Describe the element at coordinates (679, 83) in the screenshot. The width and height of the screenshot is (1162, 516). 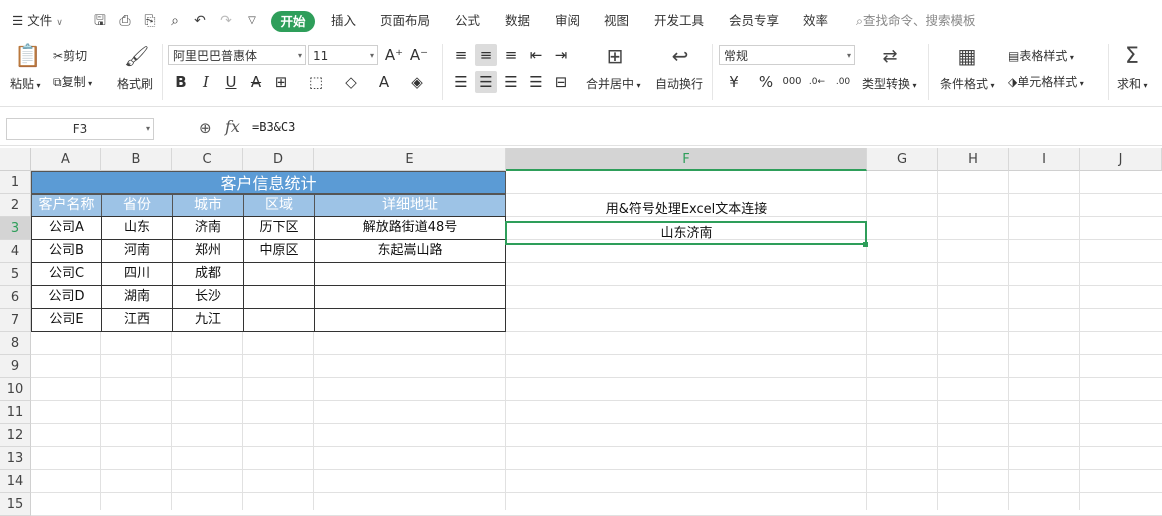
I see `wrap-text-button: 自动换行` at that location.